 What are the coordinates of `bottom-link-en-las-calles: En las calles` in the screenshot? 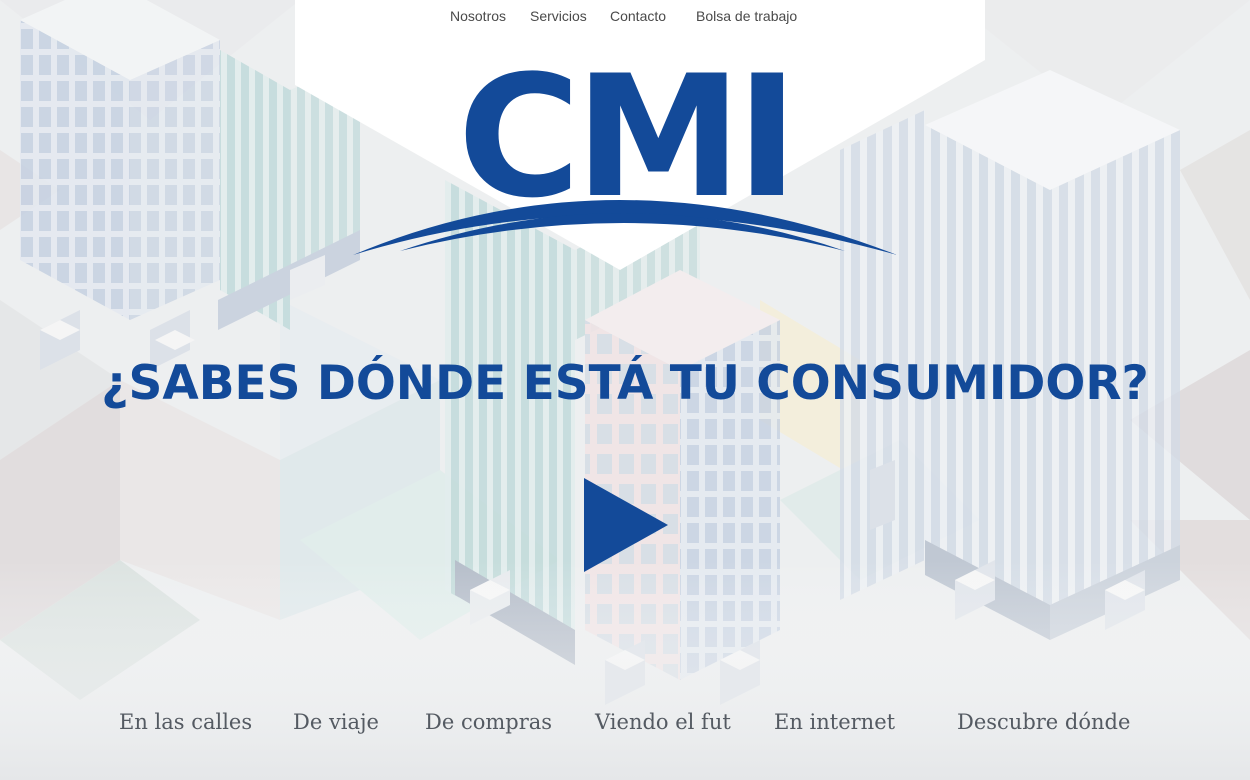 It's located at (185, 722).